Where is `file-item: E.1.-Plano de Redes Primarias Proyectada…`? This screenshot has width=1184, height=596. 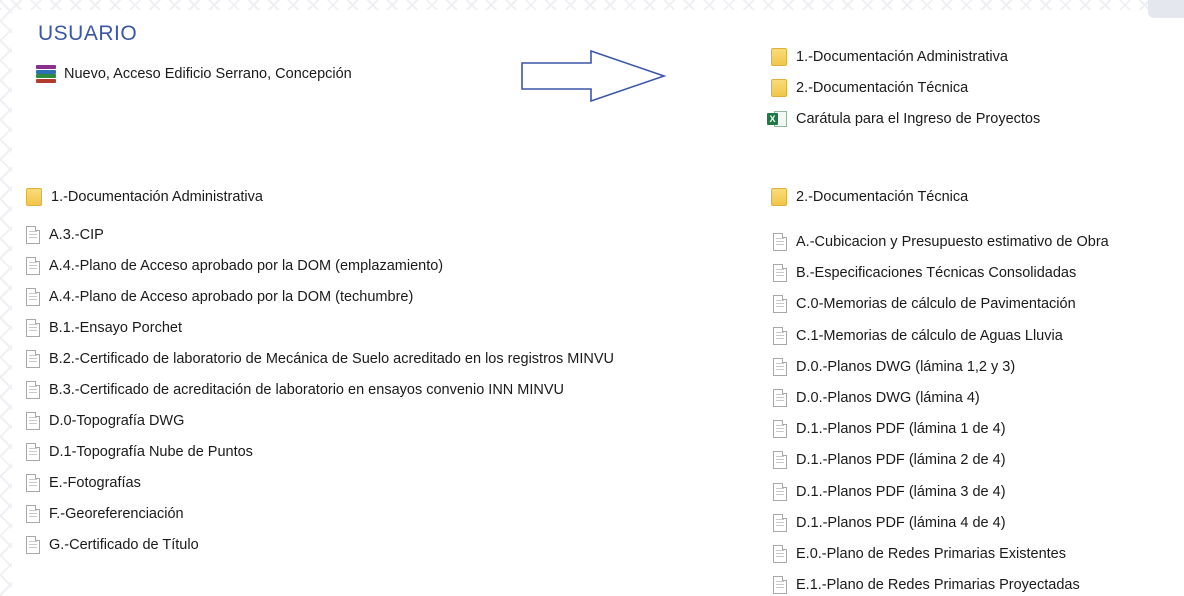 file-item: E.1.-Plano de Redes Primarias Proyectada… is located at coordinates (926, 585).